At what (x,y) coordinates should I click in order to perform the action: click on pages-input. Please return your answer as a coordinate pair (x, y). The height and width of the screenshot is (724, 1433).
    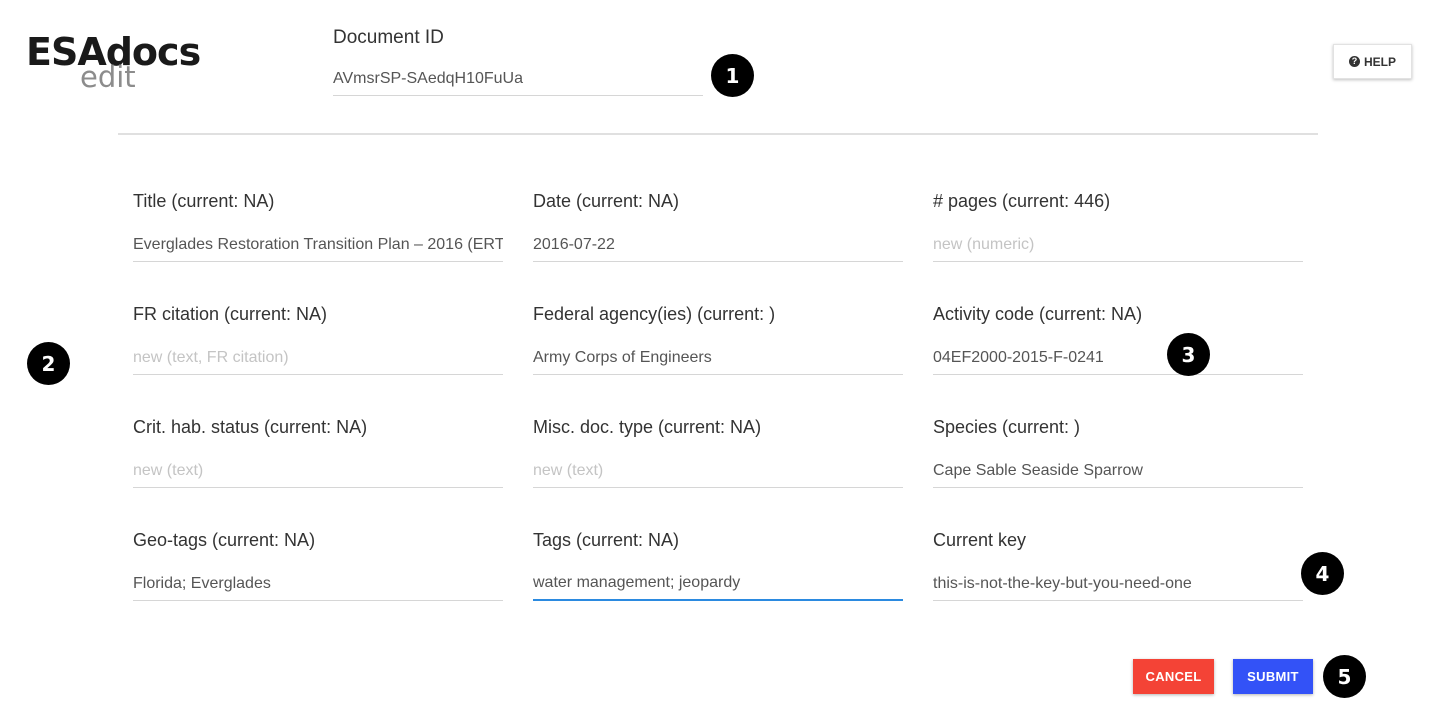
    Looking at the image, I should click on (1118, 245).